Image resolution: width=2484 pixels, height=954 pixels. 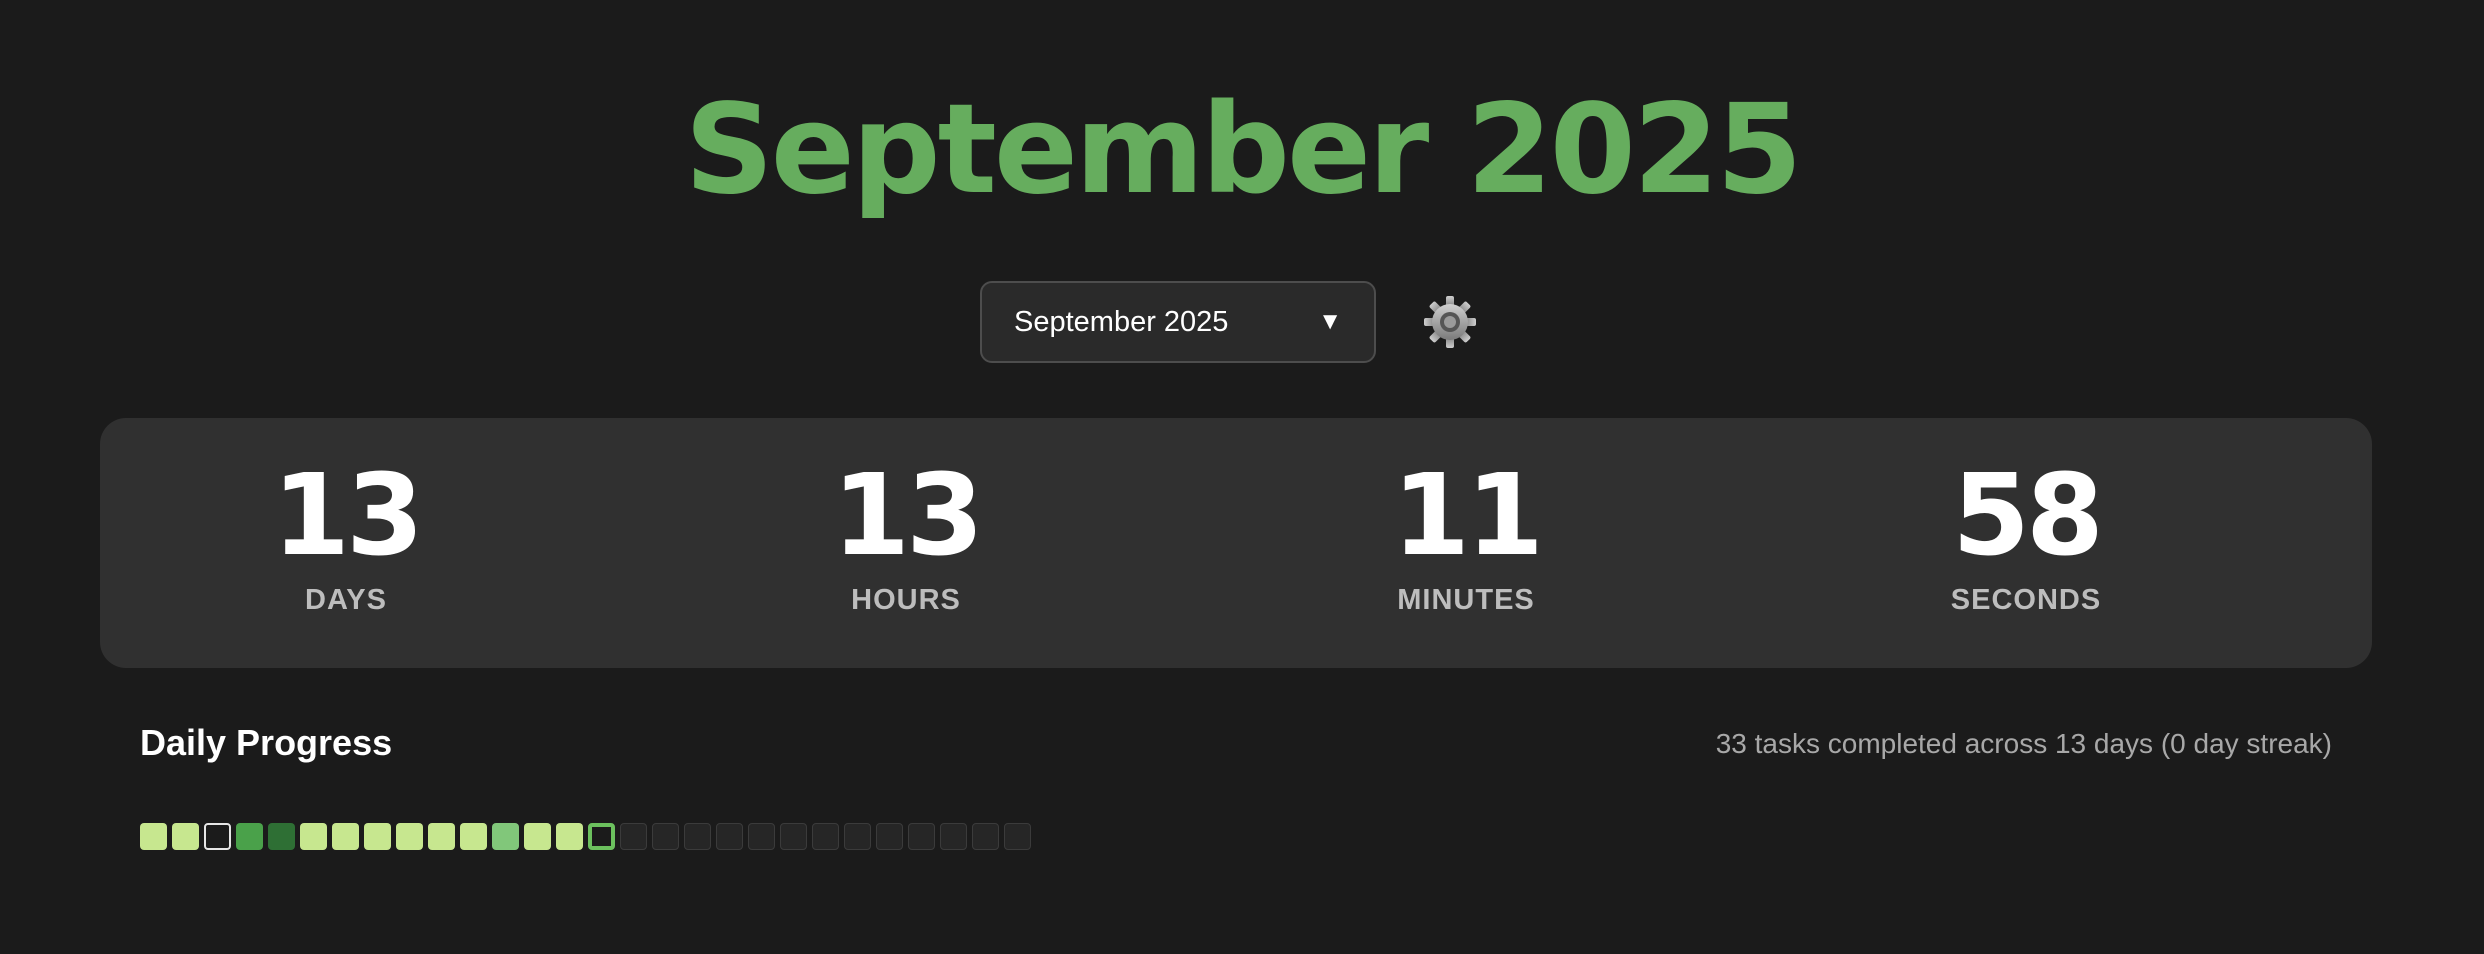 I want to click on minutes-label: MINUTES, so click(x=1466, y=600).